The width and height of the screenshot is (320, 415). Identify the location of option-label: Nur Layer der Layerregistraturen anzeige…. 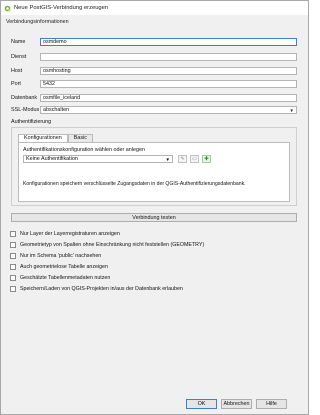
(70, 233).